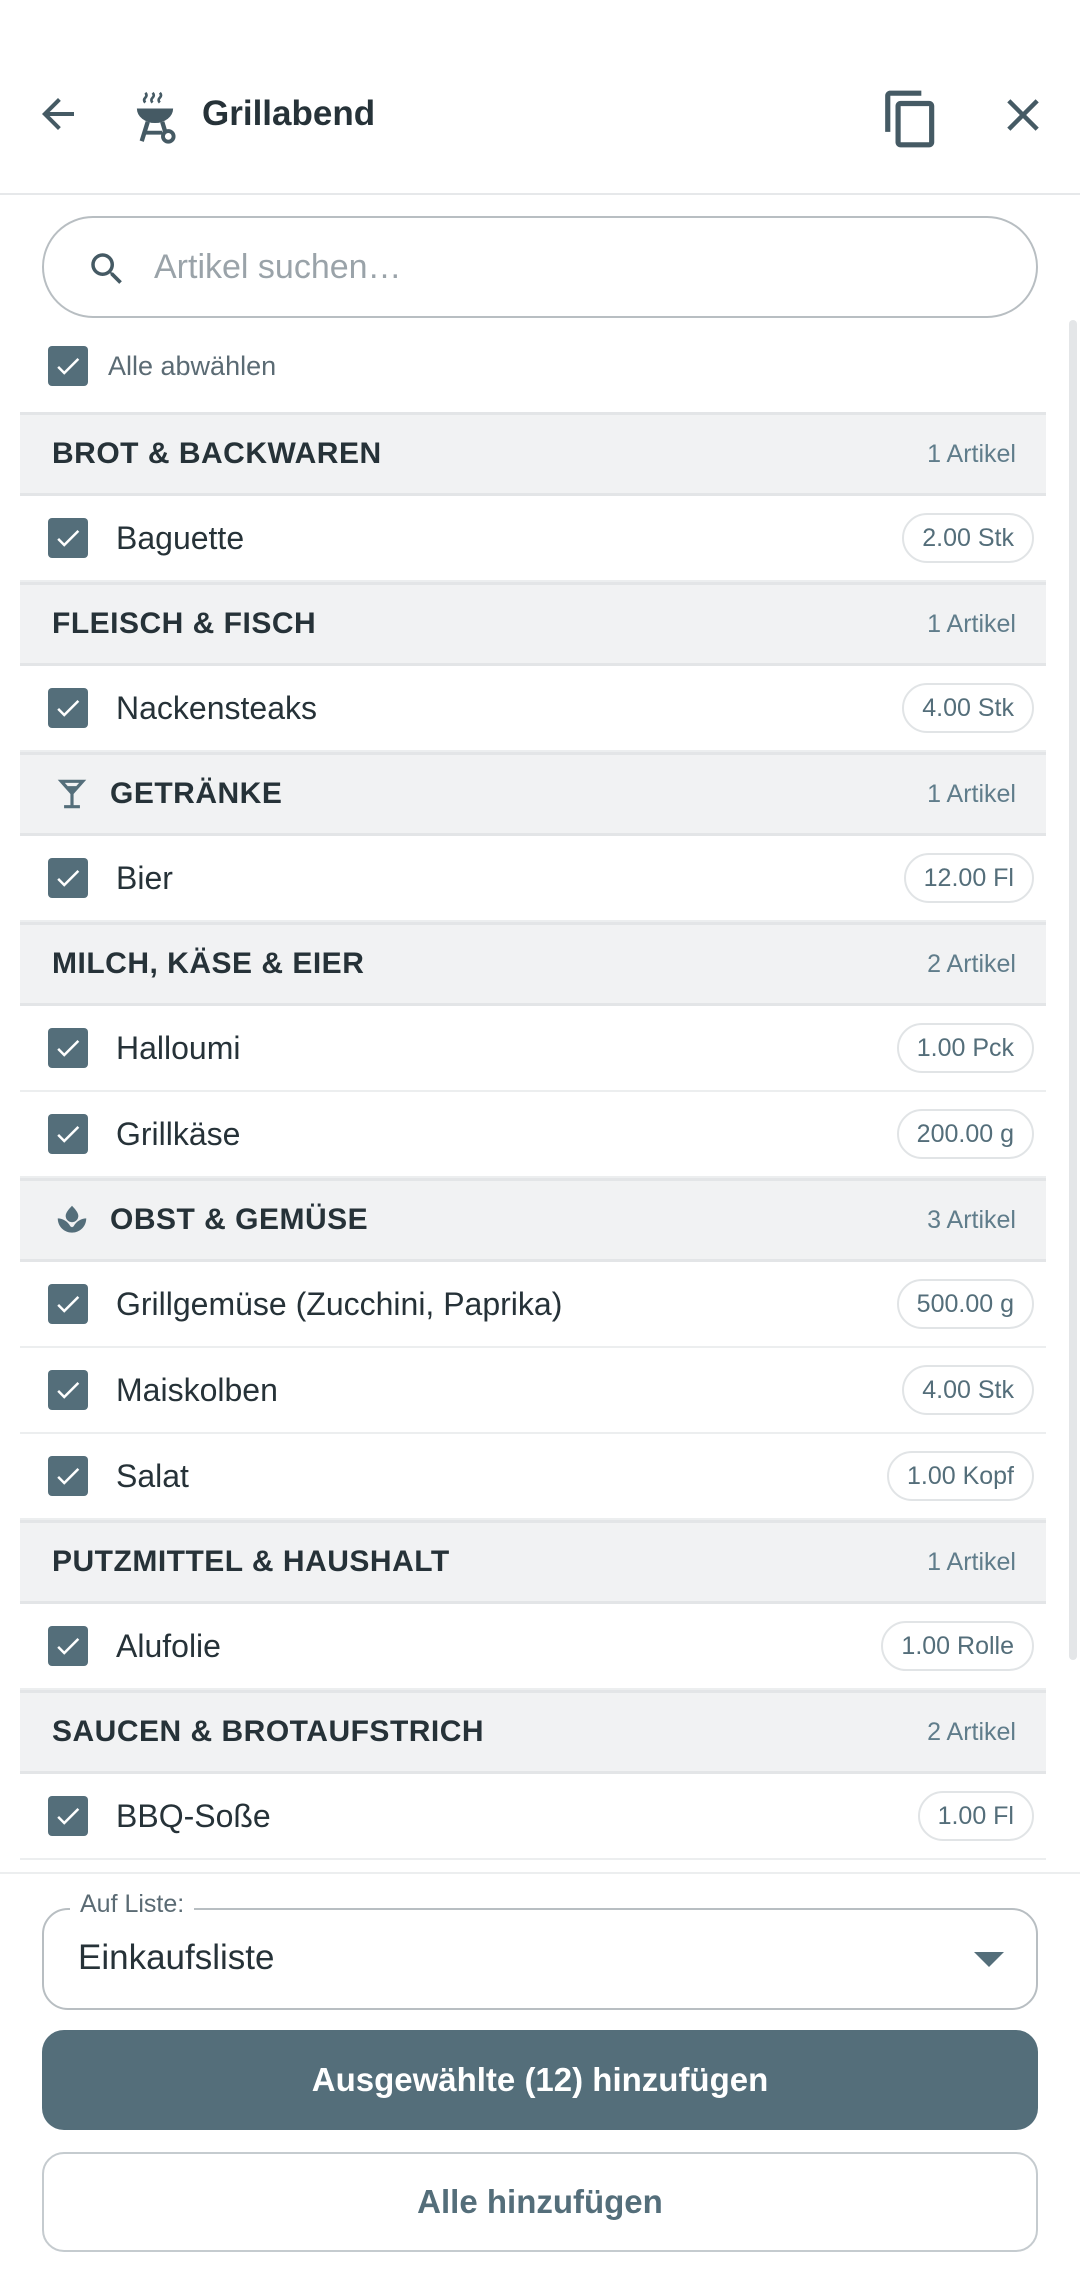  What do you see at coordinates (968, 878) in the screenshot?
I see `item-quantity: 12.00 Fl` at bounding box center [968, 878].